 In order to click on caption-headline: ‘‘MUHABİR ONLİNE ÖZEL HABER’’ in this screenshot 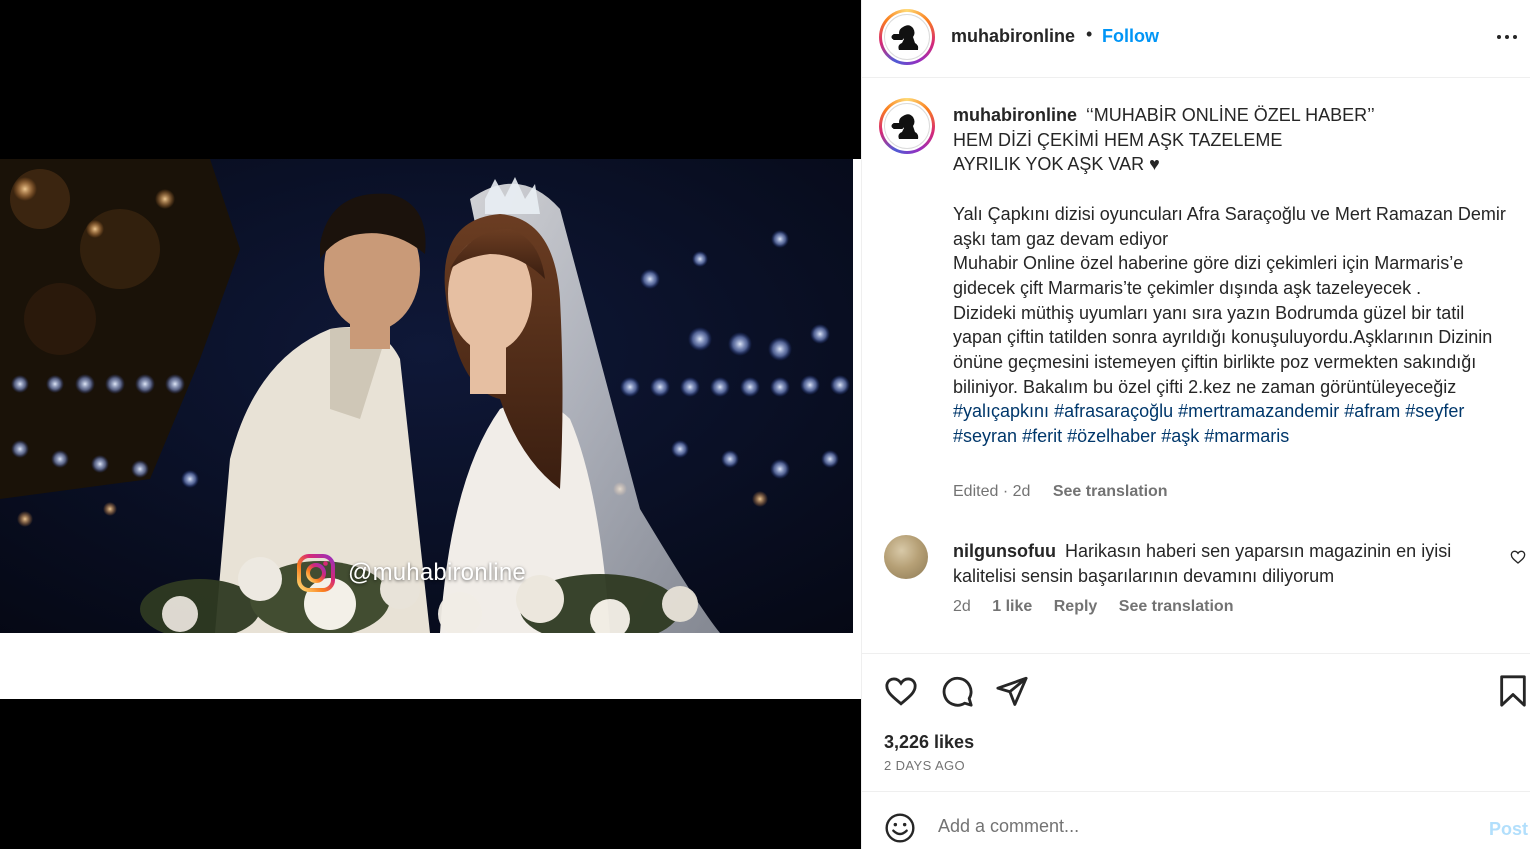, I will do `click(1230, 115)`.